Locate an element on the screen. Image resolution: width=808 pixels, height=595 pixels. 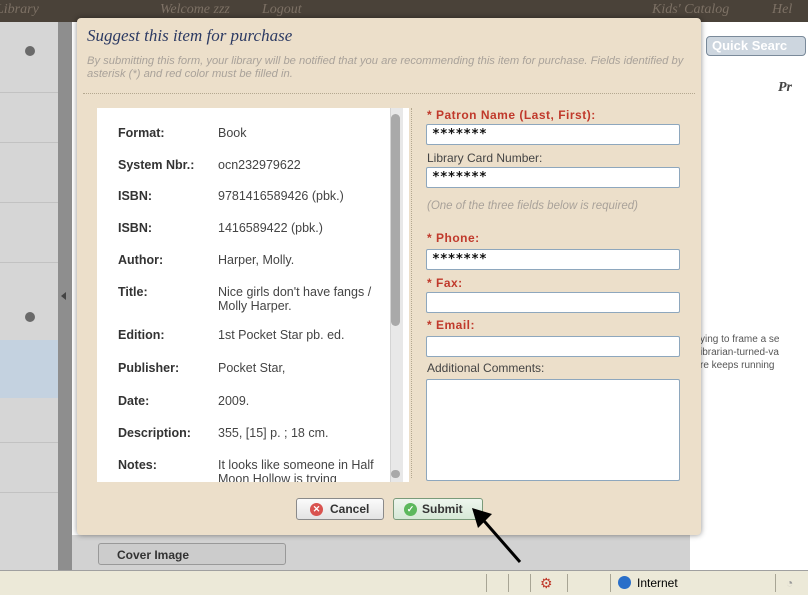
collapse-arrow-icon is located at coordinates (63, 296).